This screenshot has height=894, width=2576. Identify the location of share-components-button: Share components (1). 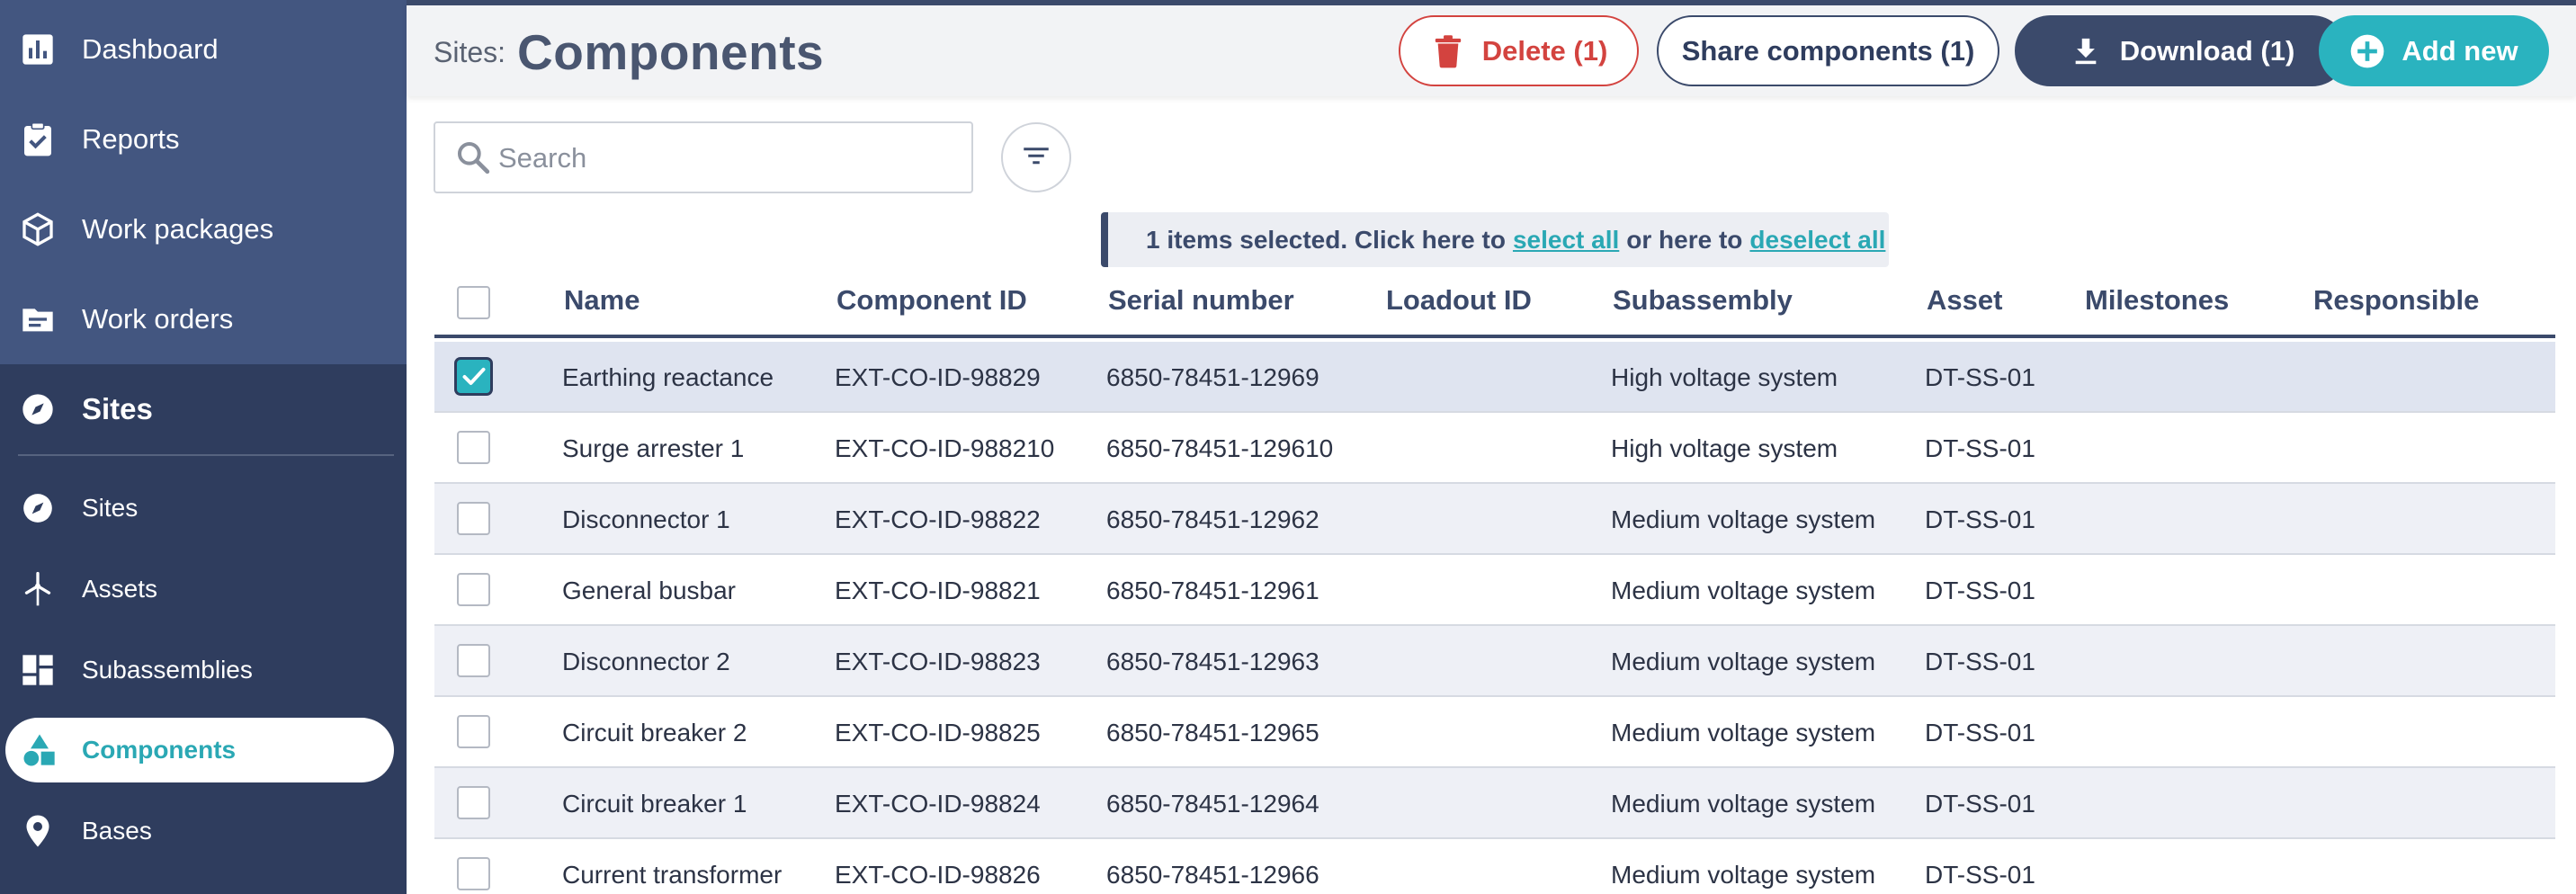
(1828, 50).